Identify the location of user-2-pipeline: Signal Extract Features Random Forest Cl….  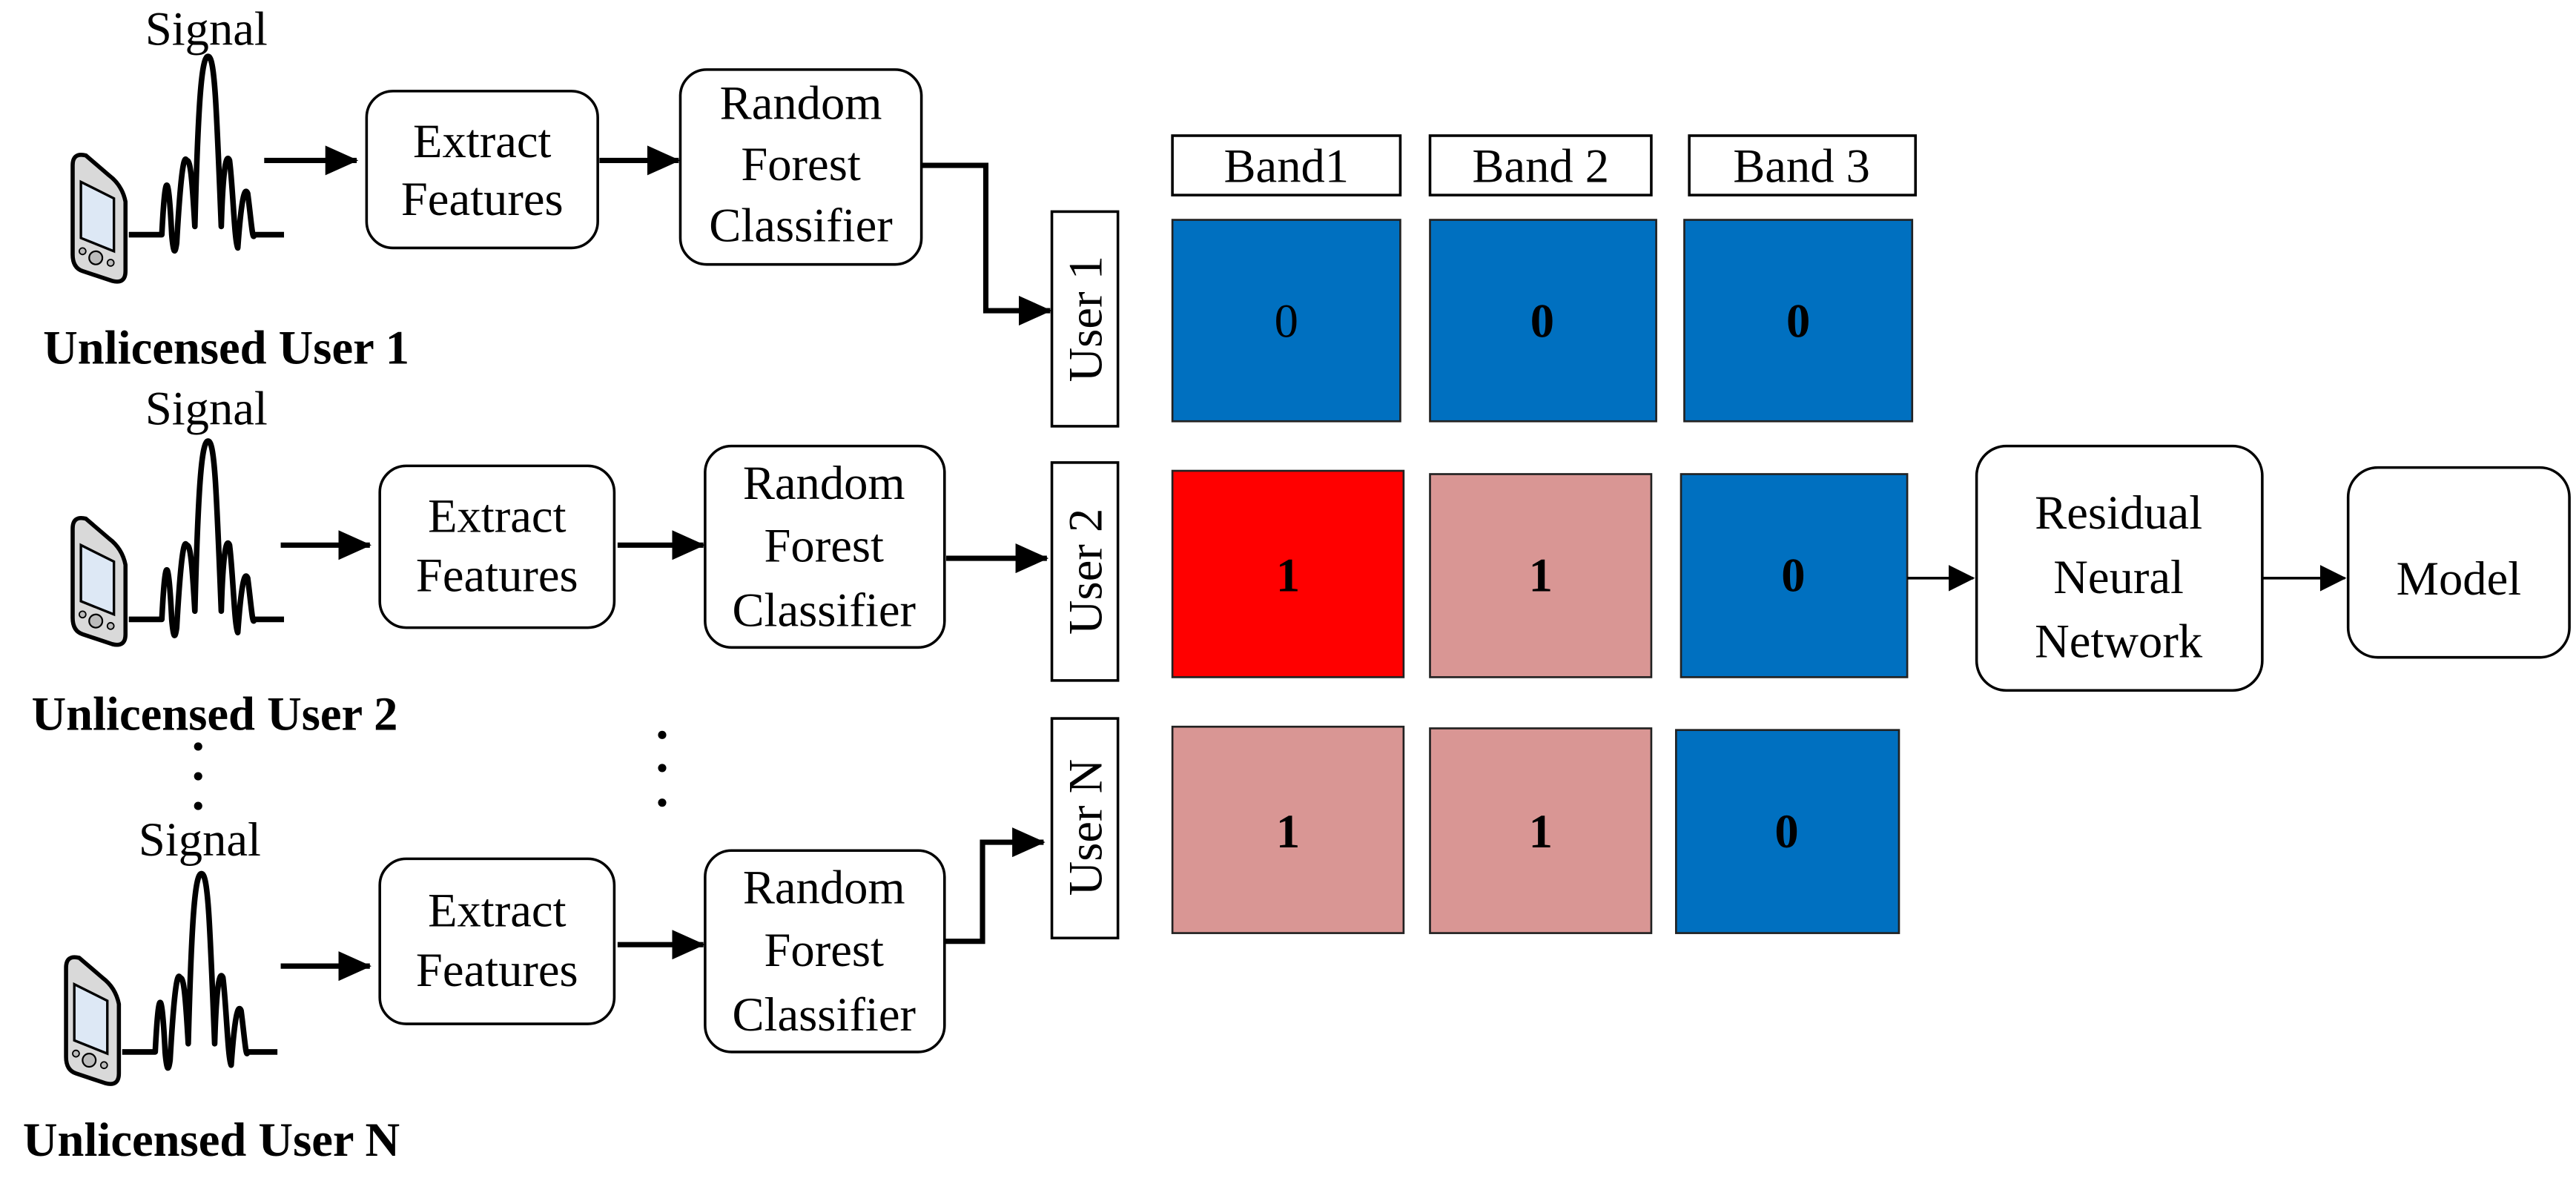
(540, 561).